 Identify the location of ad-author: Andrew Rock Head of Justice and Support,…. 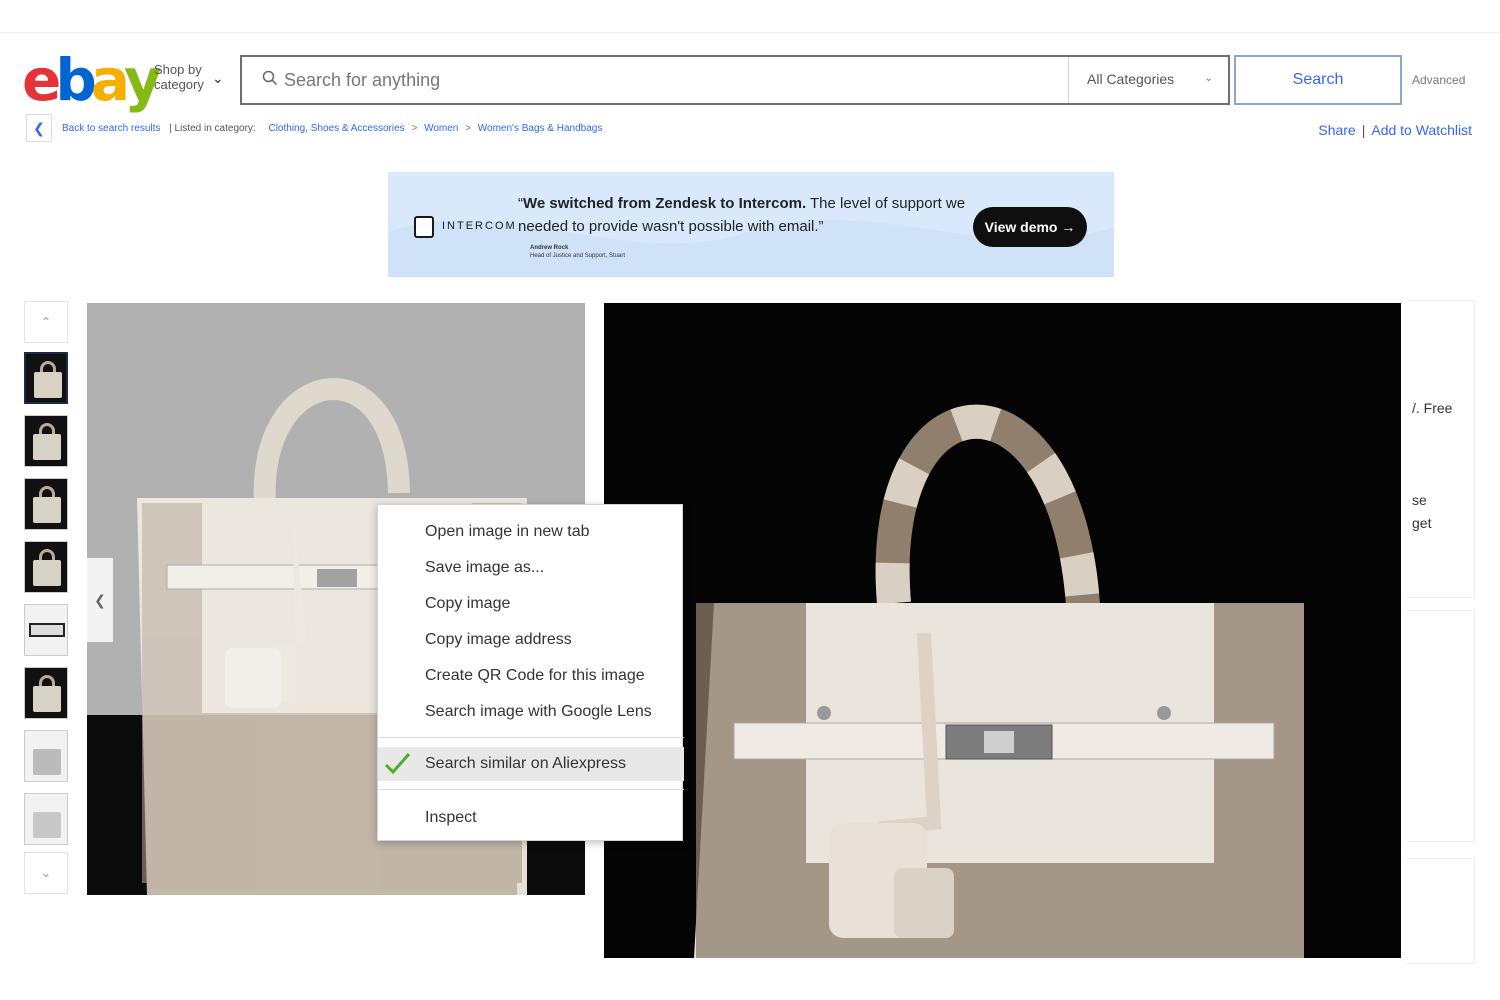
(577, 252).